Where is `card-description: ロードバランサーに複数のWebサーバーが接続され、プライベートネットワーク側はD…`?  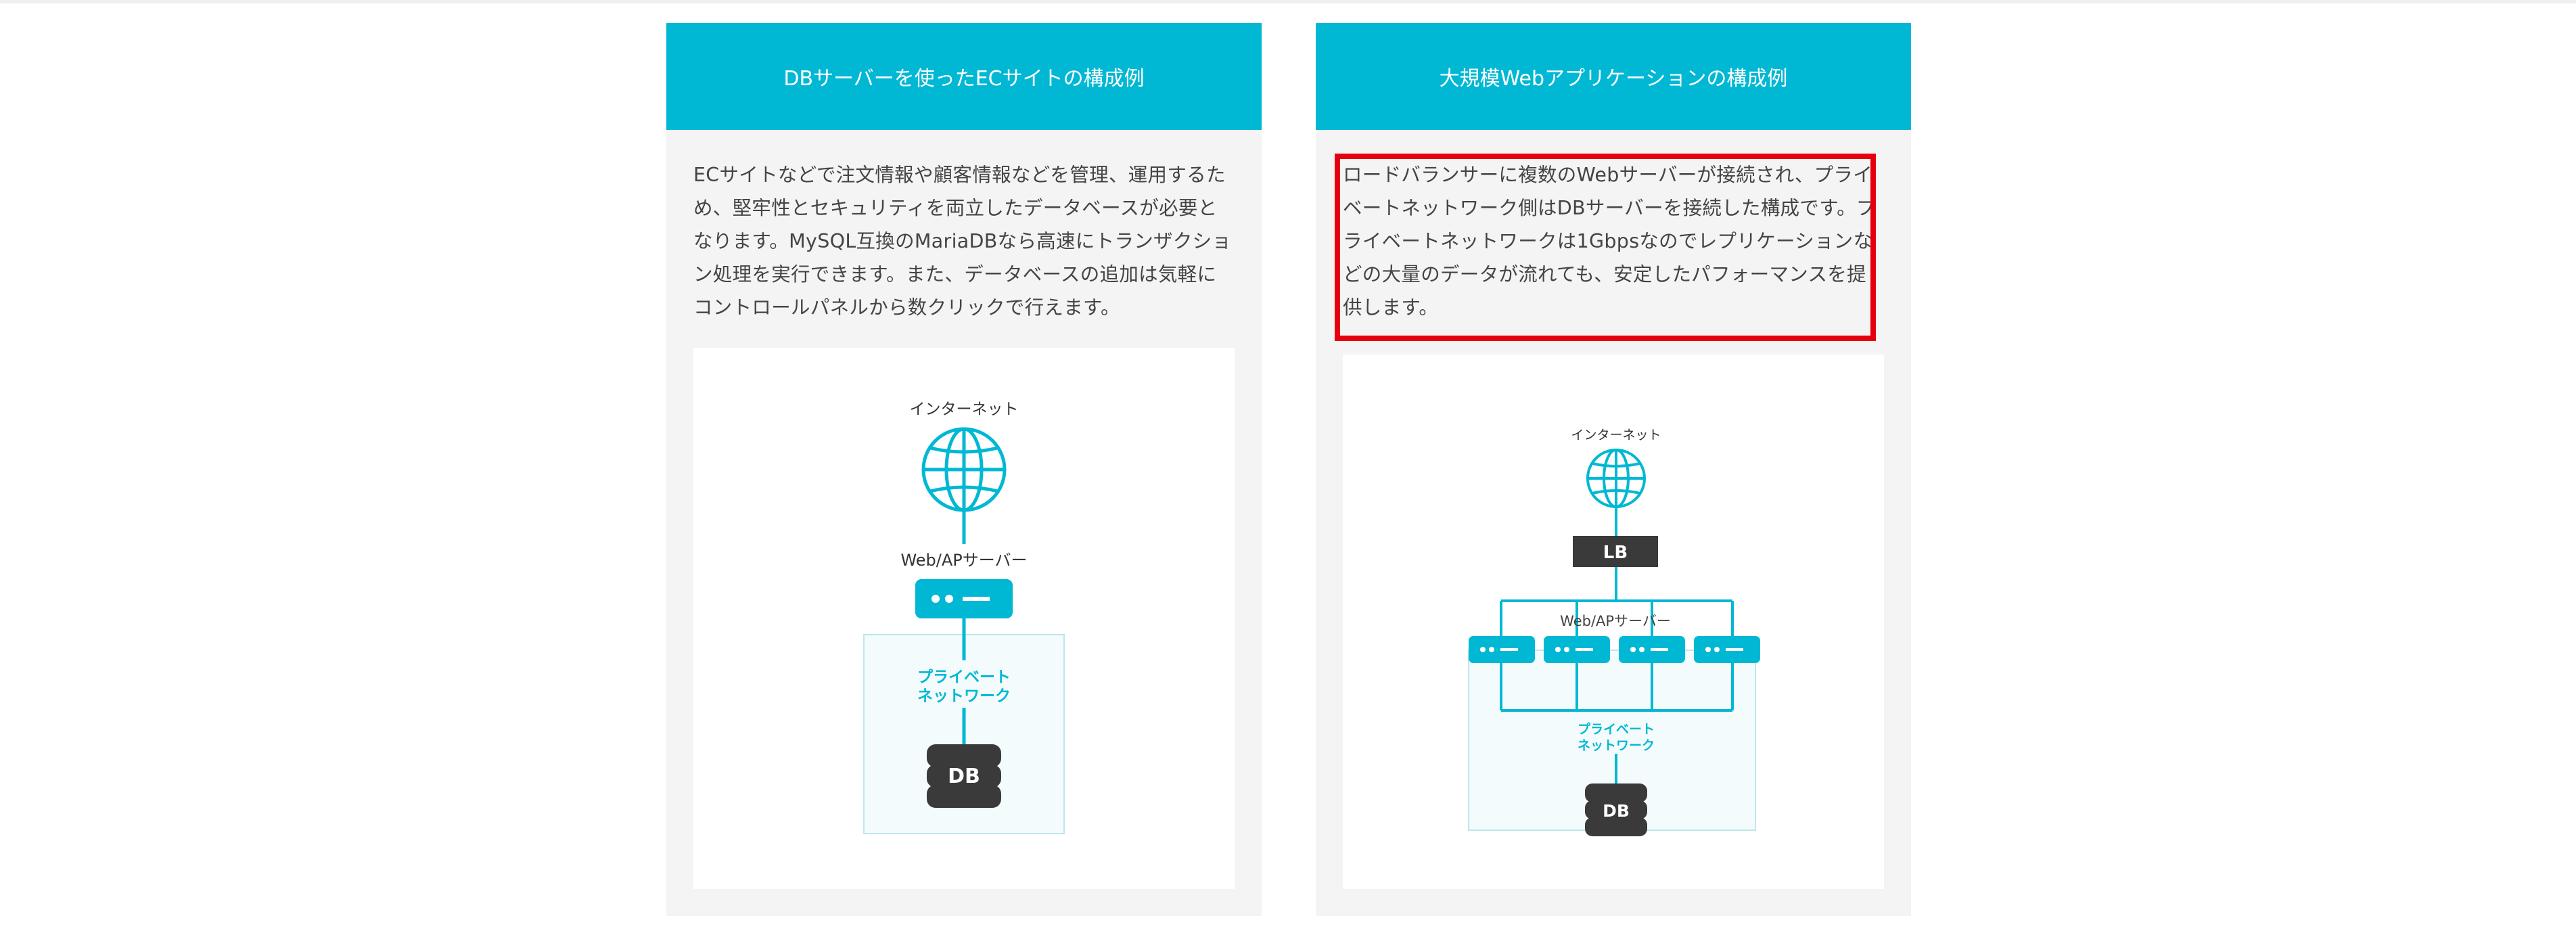 card-description: ロードバランサーに複数のWebサーバーが接続され、プライベートネットワーク側はD… is located at coordinates (1609, 242).